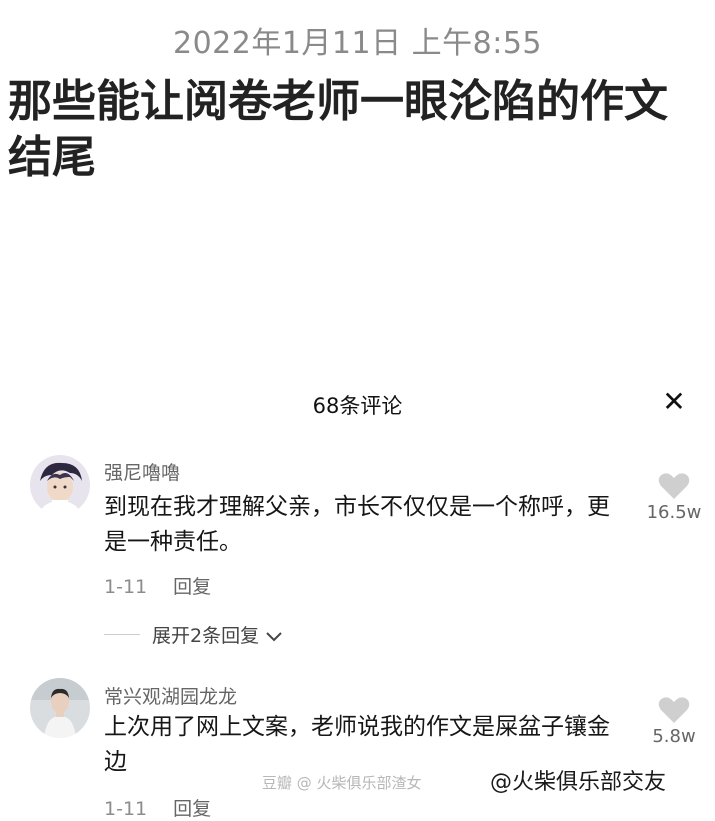  Describe the element at coordinates (274, 636) in the screenshot. I see `chevron-down-icon` at that location.